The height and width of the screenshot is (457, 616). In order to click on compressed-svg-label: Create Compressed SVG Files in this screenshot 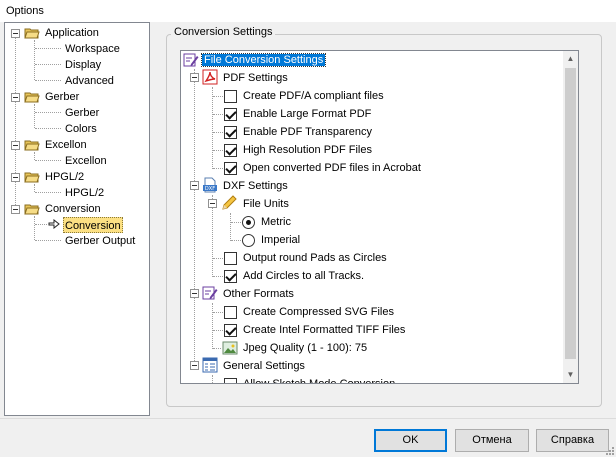, I will do `click(318, 312)`.